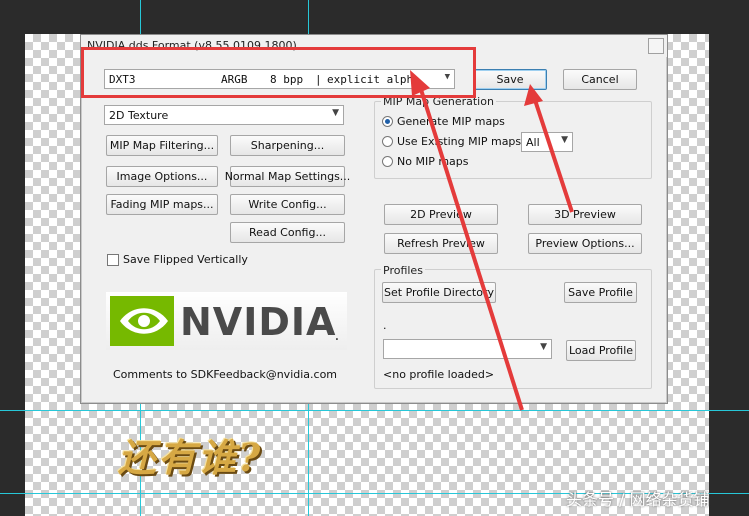  I want to click on watermark: 头条号 / 网络杂货铺, so click(638, 499).